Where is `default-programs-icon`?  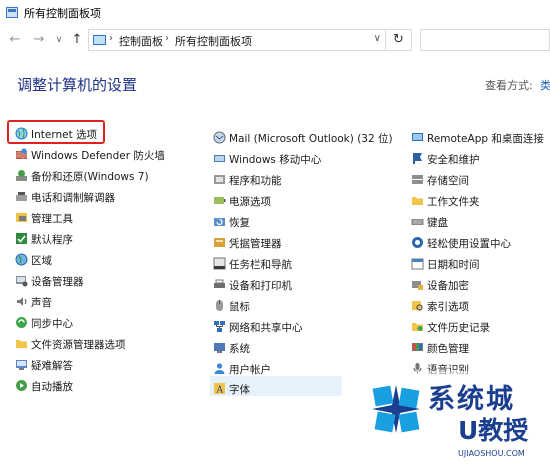
default-programs-icon is located at coordinates (21, 238).